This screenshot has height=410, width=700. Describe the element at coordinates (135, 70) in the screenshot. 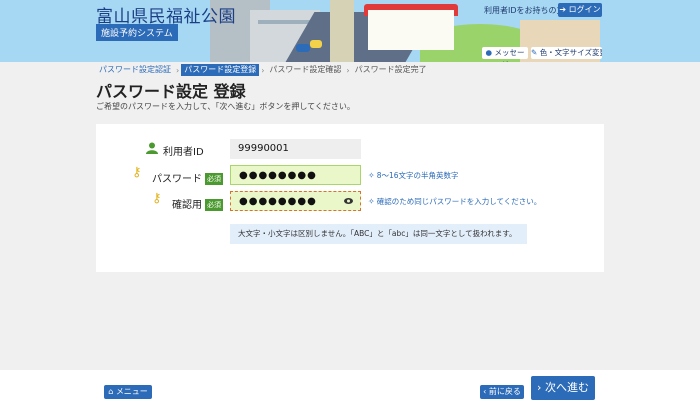

I see `breadcrumb-step-auth: パスワード設定認証` at that location.